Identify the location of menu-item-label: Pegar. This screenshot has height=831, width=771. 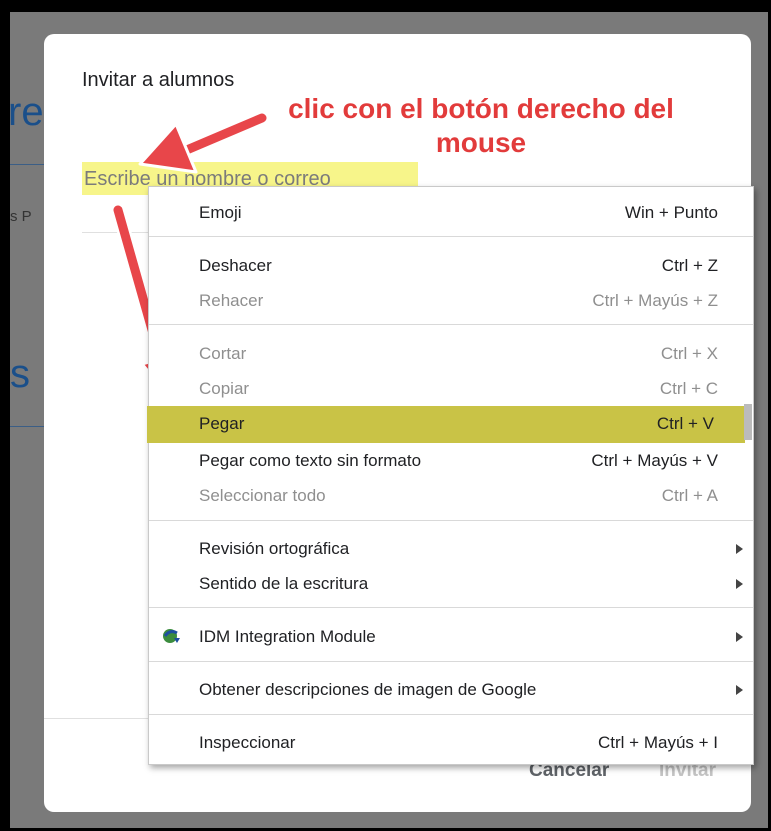
(222, 423).